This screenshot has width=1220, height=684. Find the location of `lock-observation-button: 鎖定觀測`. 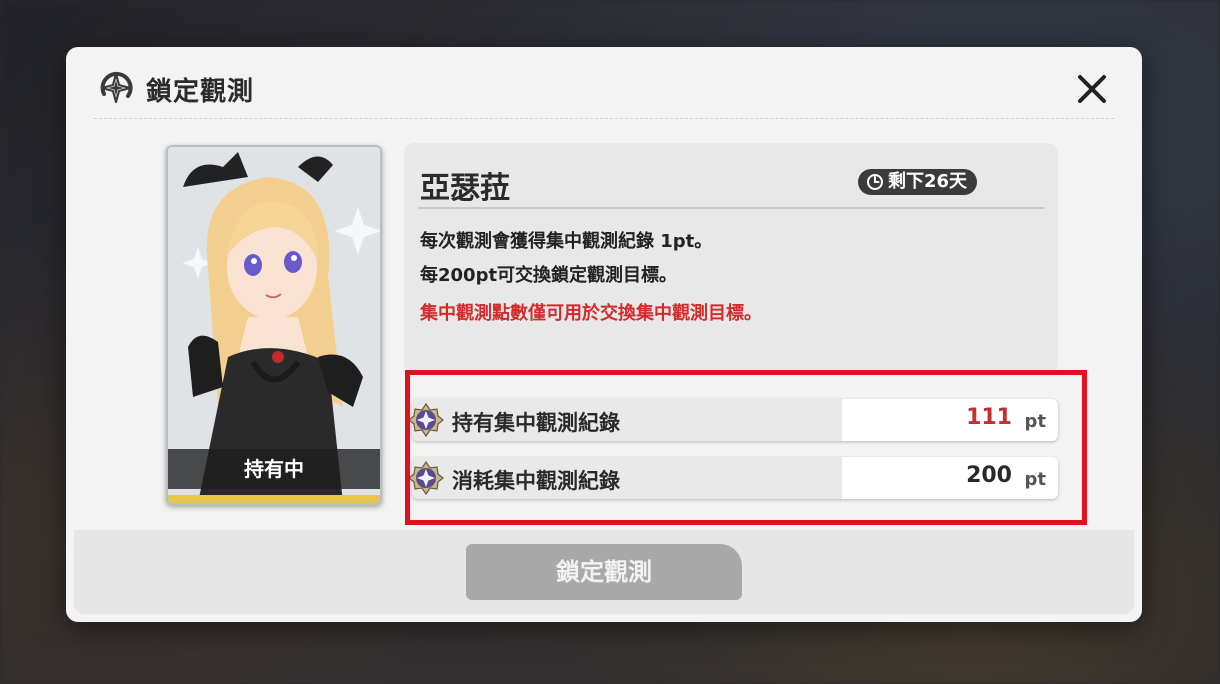

lock-observation-button: 鎖定觀測 is located at coordinates (604, 572).